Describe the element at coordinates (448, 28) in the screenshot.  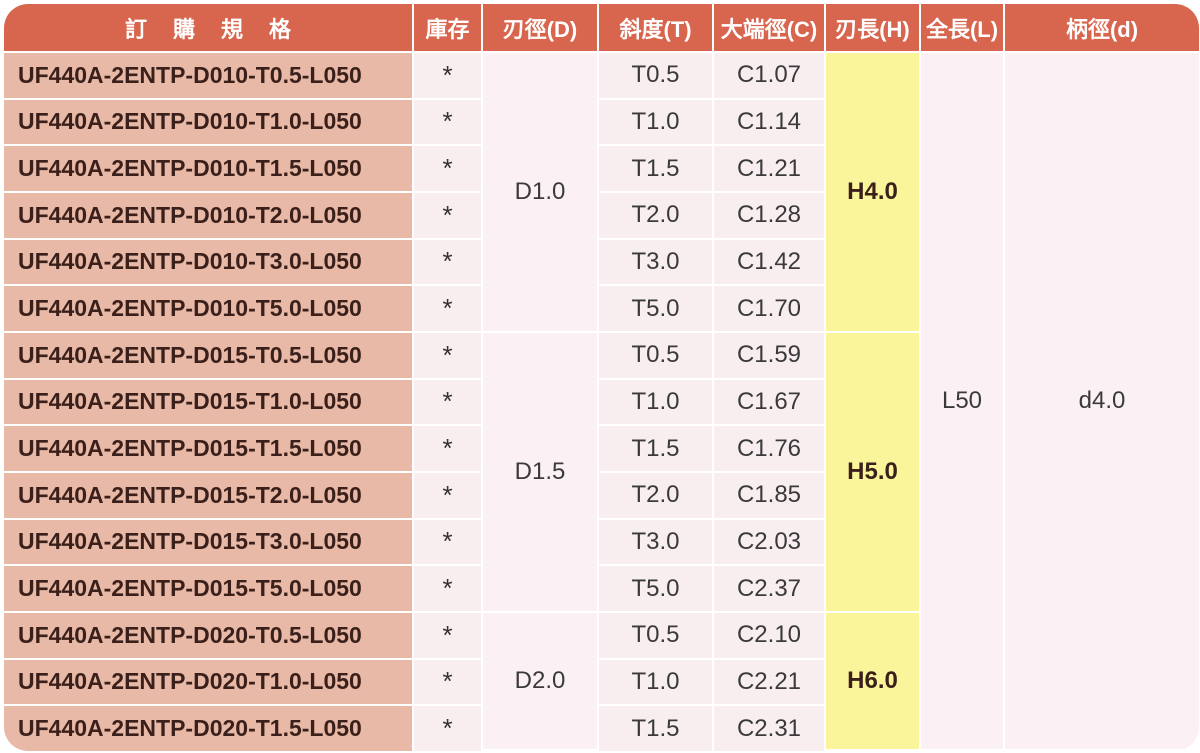
I see `header-stock: 庫存` at that location.